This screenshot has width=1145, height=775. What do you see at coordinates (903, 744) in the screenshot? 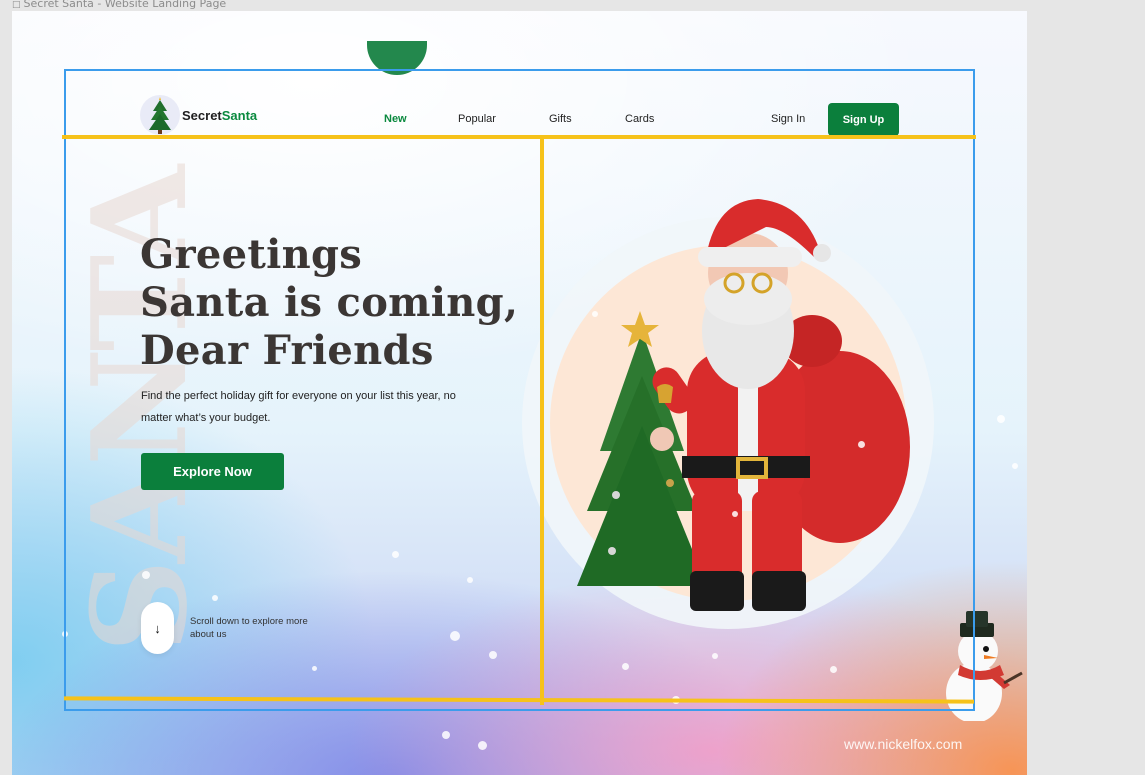
I see `credit-link: www.nickelfox.com` at bounding box center [903, 744].